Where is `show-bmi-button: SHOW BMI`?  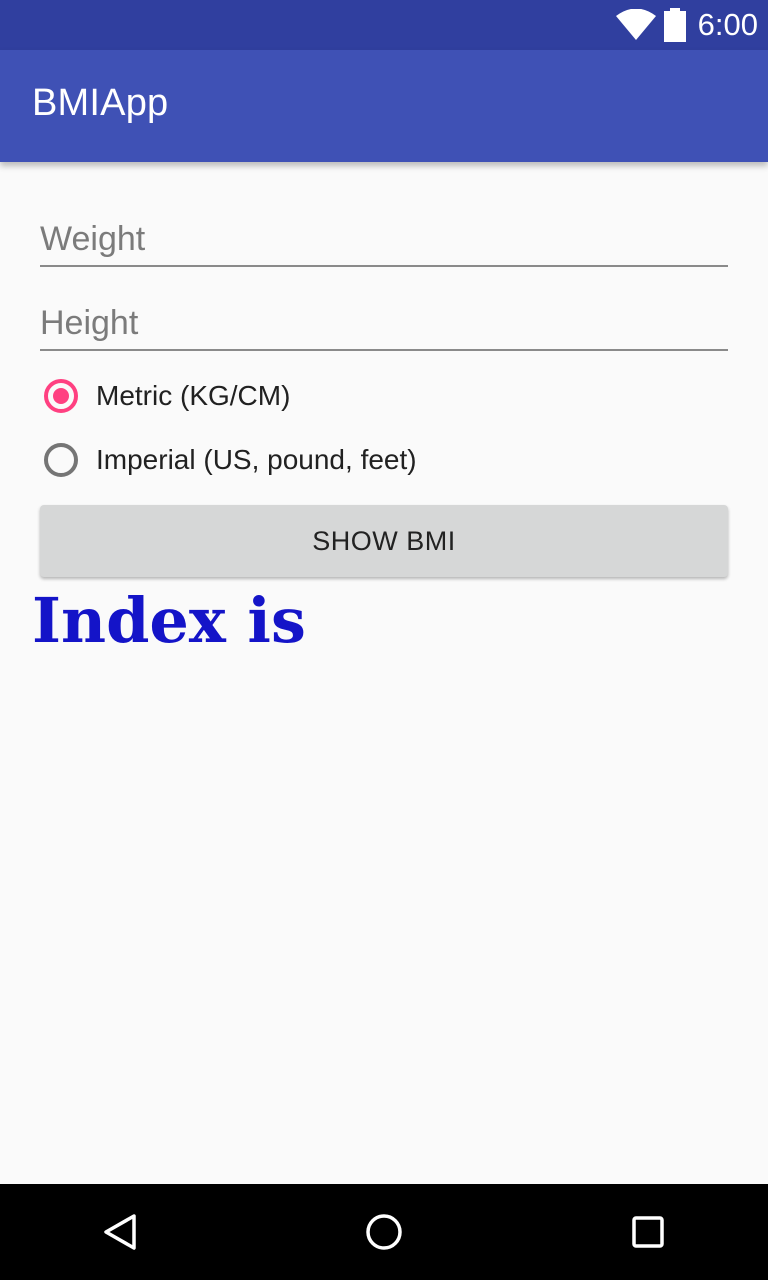
show-bmi-button: SHOW BMI is located at coordinates (384, 541).